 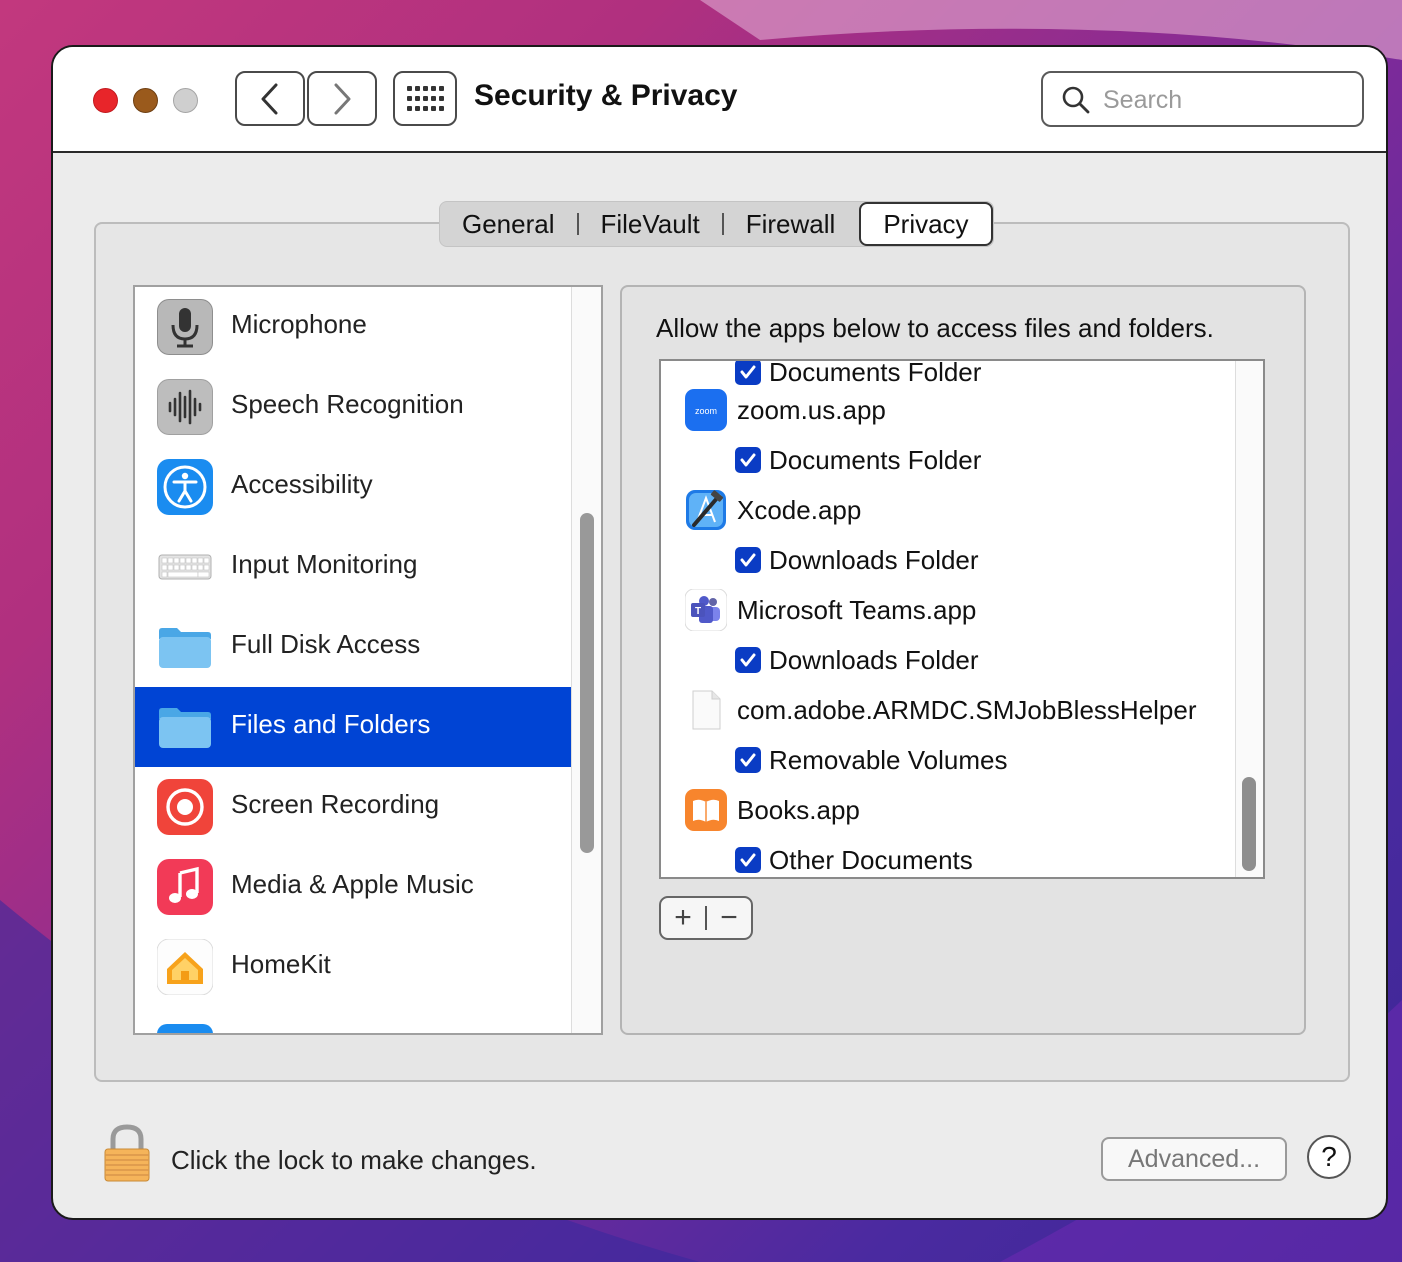 I want to click on books-app-icon, so click(x=706, y=810).